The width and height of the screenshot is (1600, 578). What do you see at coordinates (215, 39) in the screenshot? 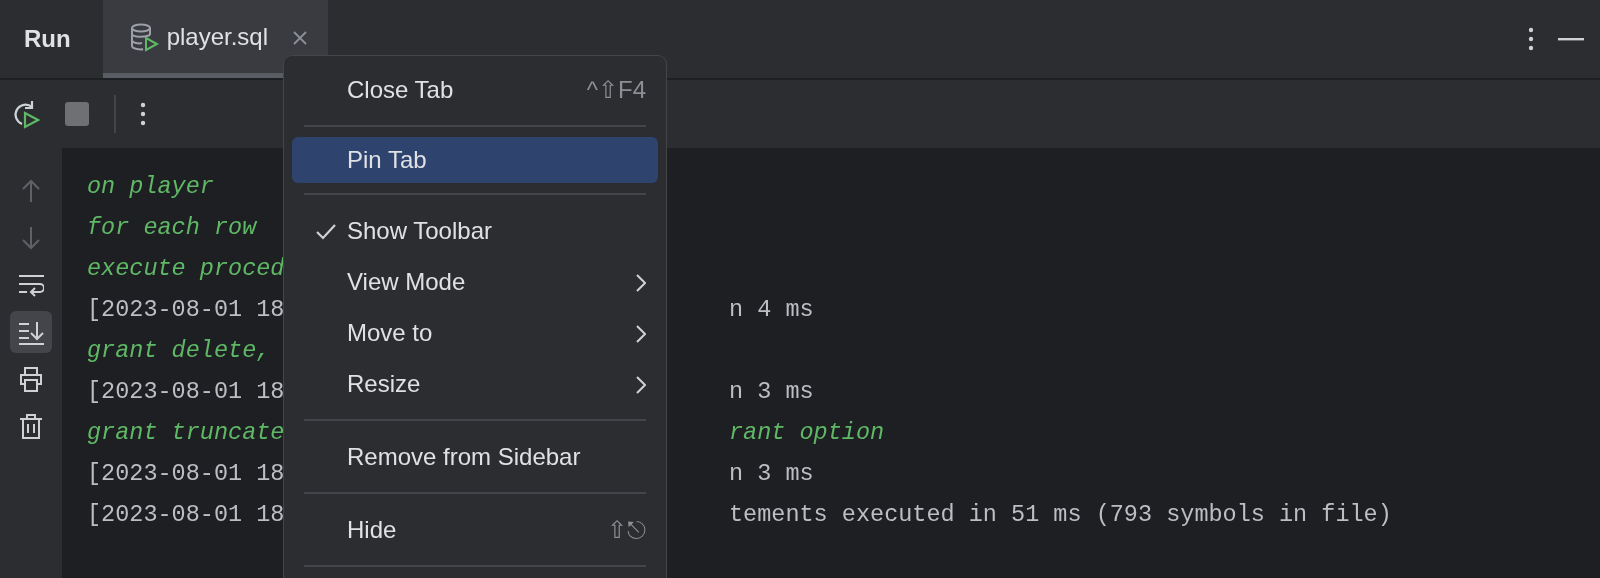
I see `tab: player.sql` at bounding box center [215, 39].